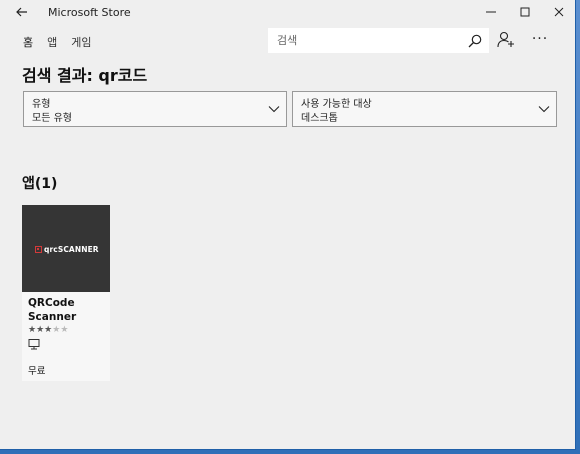 This screenshot has height=454, width=580. Describe the element at coordinates (89, 12) in the screenshot. I see `window-title: Microsoft Store` at that location.